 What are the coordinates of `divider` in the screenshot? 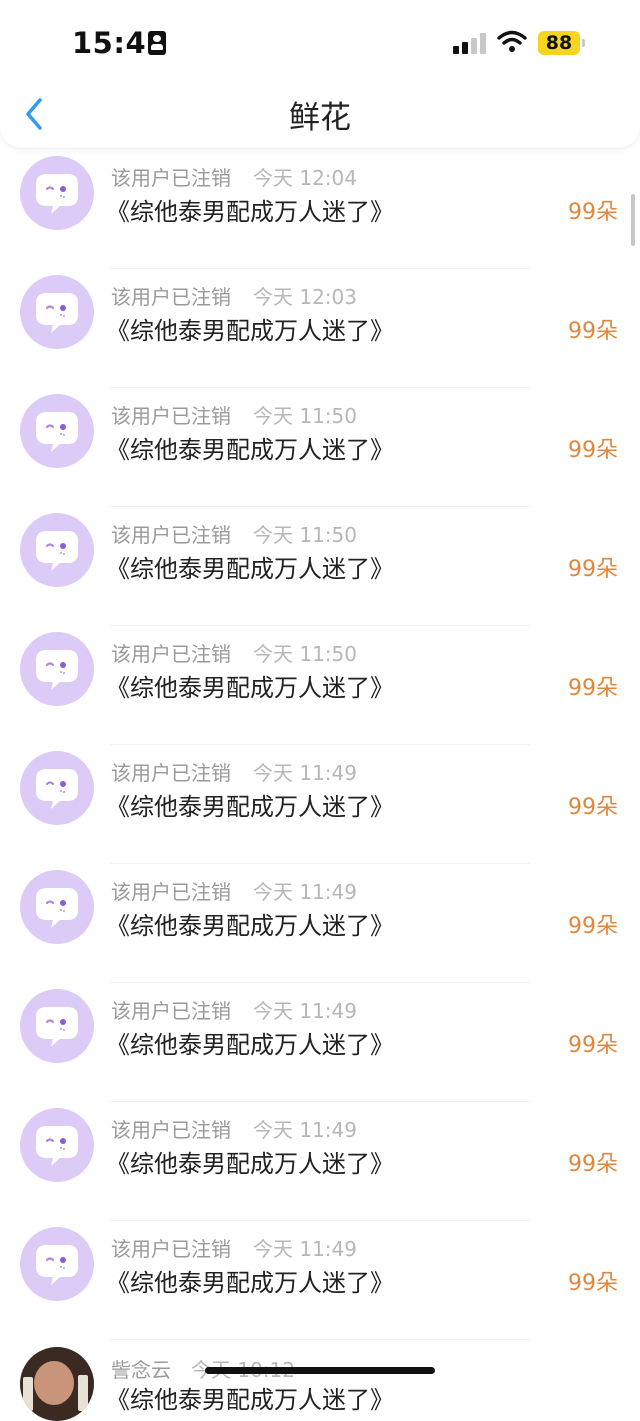 It's located at (320, 1339).